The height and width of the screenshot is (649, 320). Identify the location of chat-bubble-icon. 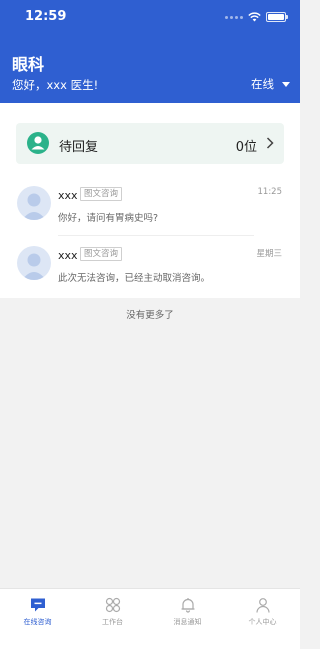
(37, 605).